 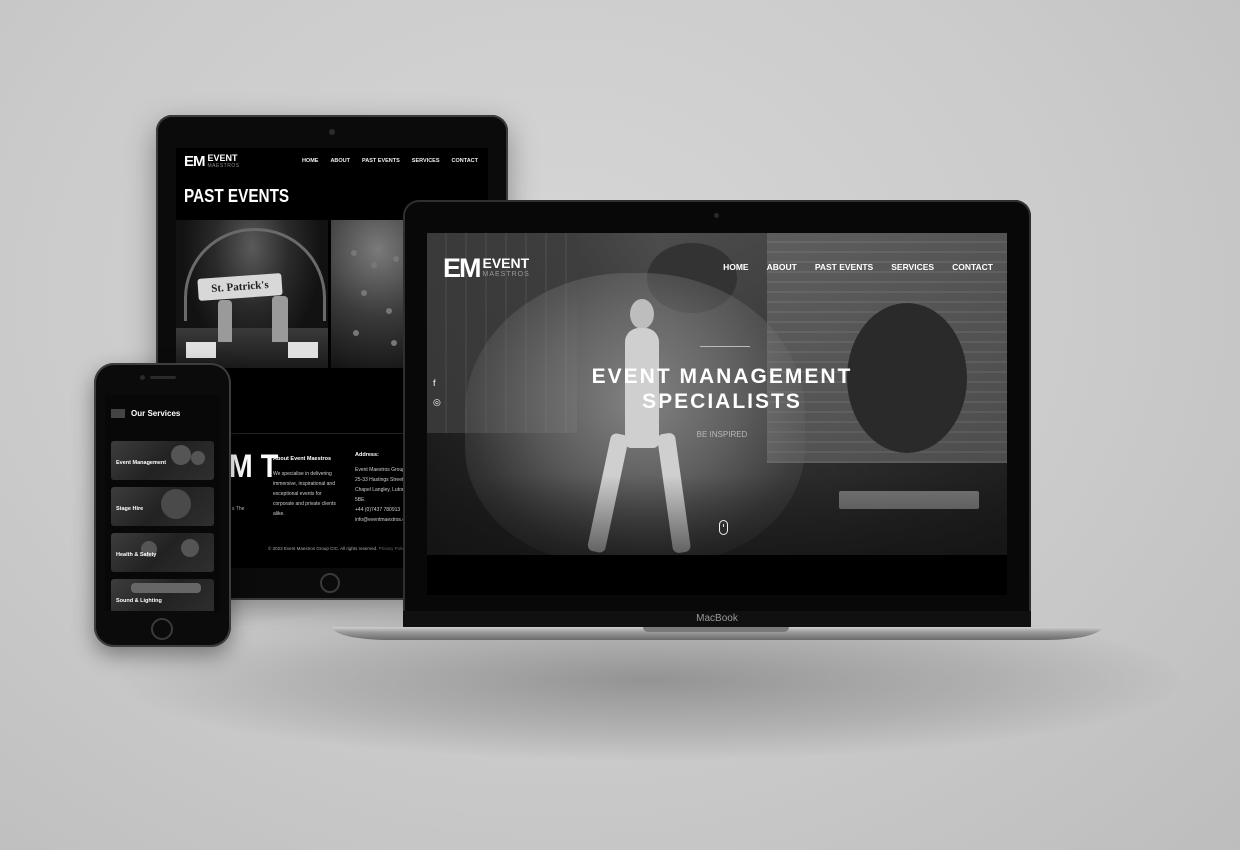 What do you see at coordinates (330, 583) in the screenshot?
I see `tablet-home-button` at bounding box center [330, 583].